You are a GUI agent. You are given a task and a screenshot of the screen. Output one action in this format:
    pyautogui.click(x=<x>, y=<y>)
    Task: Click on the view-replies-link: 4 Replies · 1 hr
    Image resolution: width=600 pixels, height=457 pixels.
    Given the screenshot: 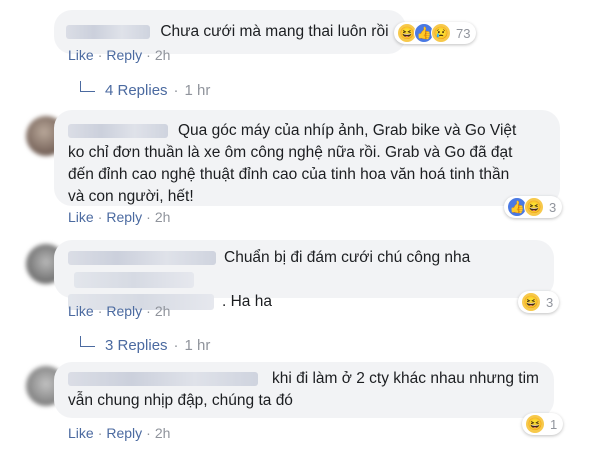 What is the action you would take?
    pyautogui.click(x=145, y=90)
    